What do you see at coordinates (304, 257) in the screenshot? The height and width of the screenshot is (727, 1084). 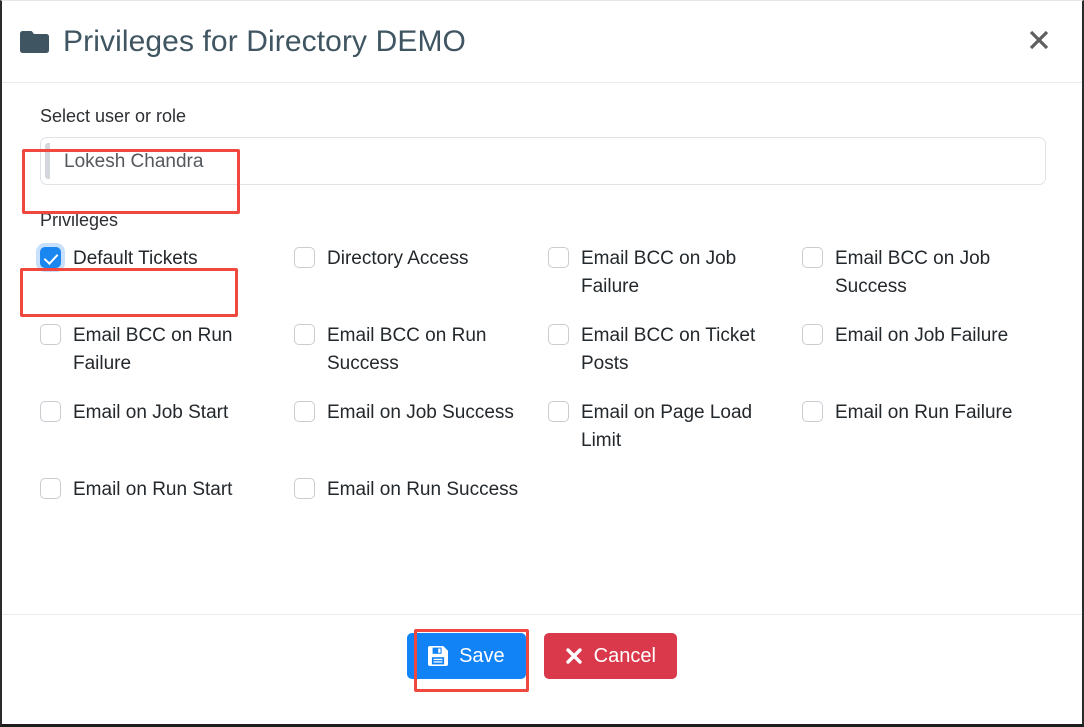 I see `checkbox-directory-access` at bounding box center [304, 257].